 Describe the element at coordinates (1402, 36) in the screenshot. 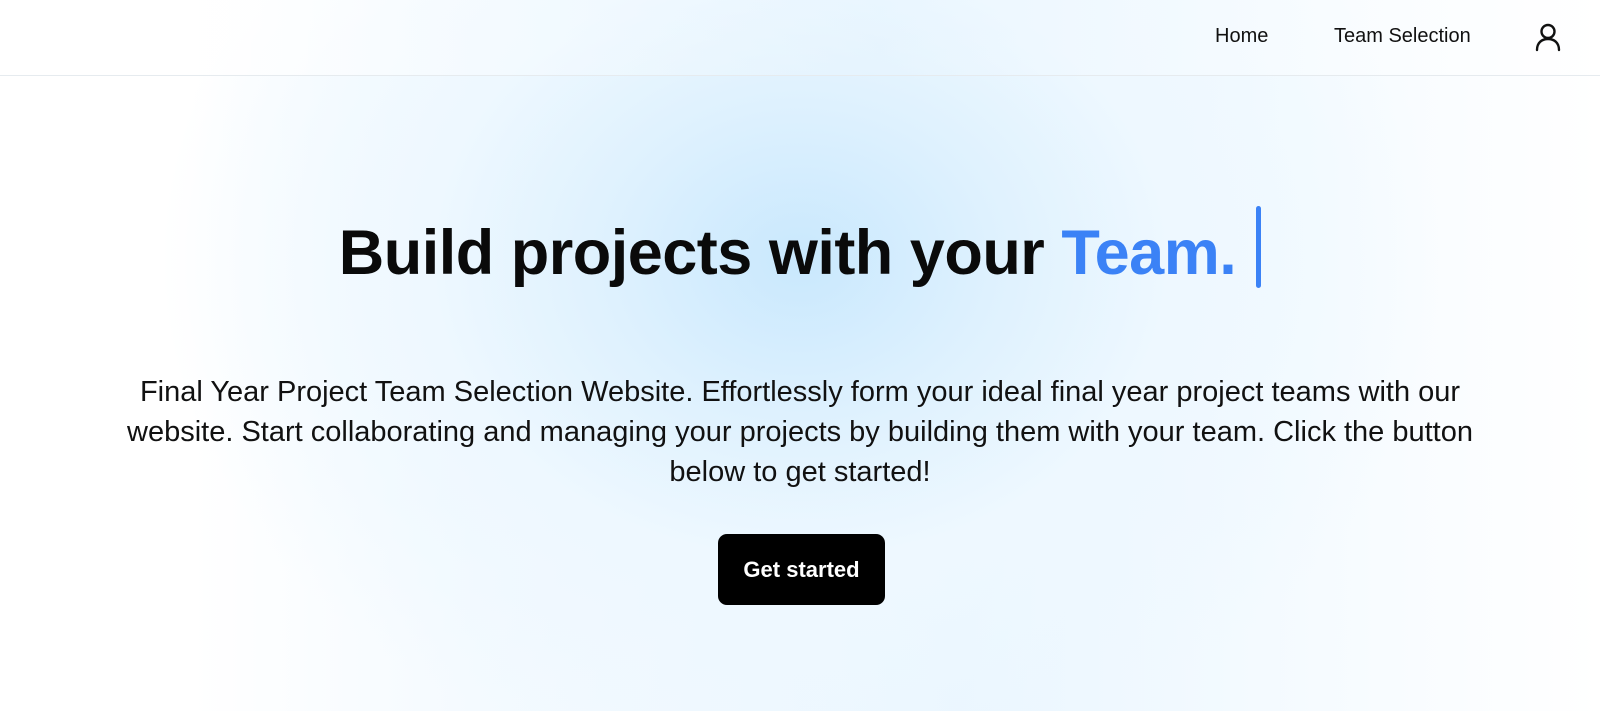

I see `nav-team-selection-link: Team Selection` at that location.